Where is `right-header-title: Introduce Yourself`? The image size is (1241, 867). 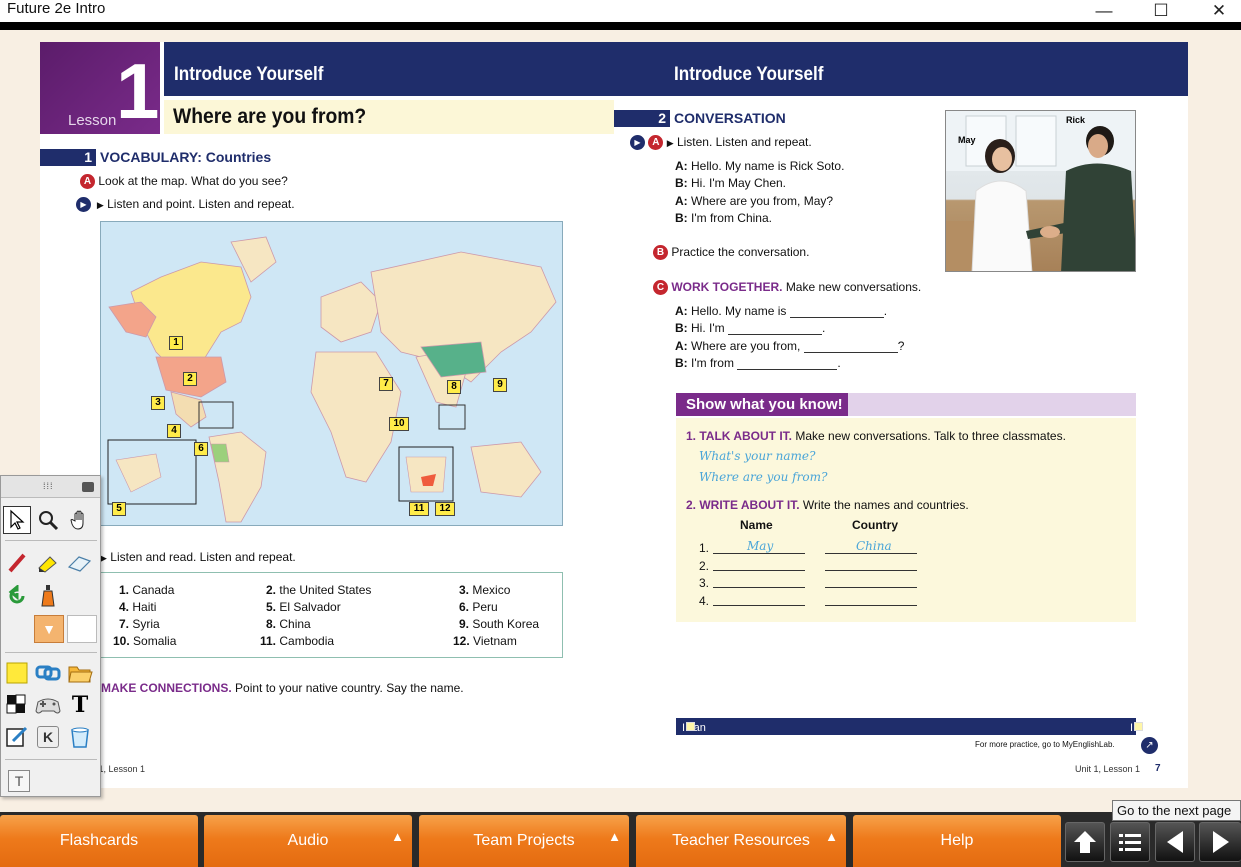
right-header-title: Introduce Yourself is located at coordinates (749, 74).